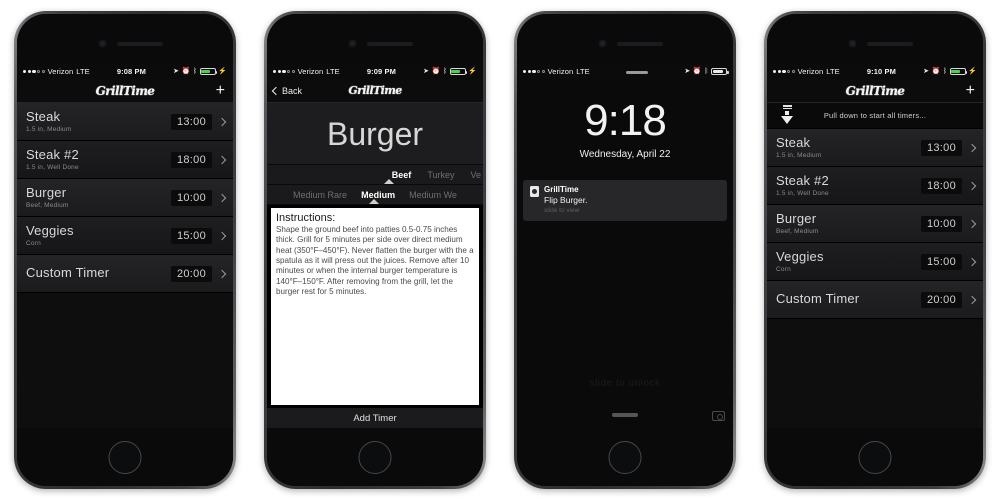  I want to click on add-timer-button: Add Timer, so click(375, 418).